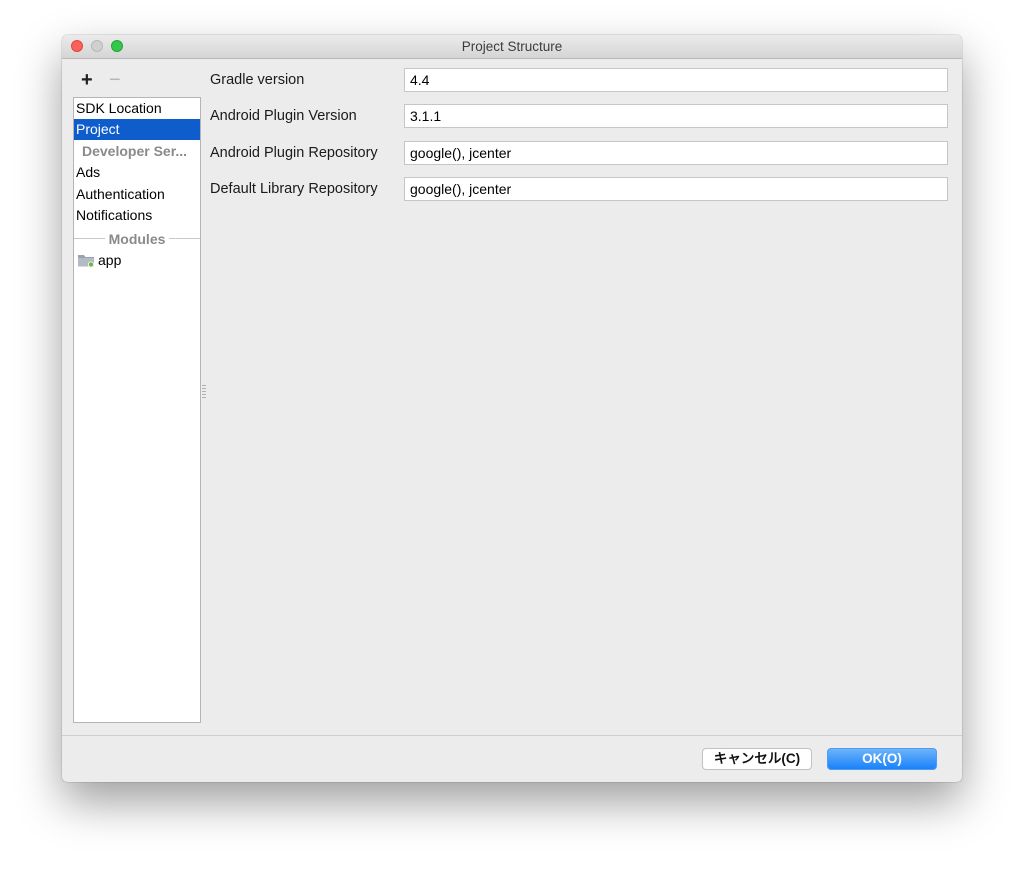  I want to click on sidebar-item-authentication: Authentication, so click(137, 194).